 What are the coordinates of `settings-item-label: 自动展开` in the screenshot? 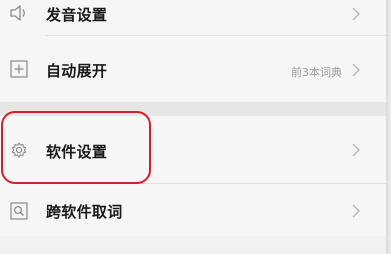 It's located at (77, 71).